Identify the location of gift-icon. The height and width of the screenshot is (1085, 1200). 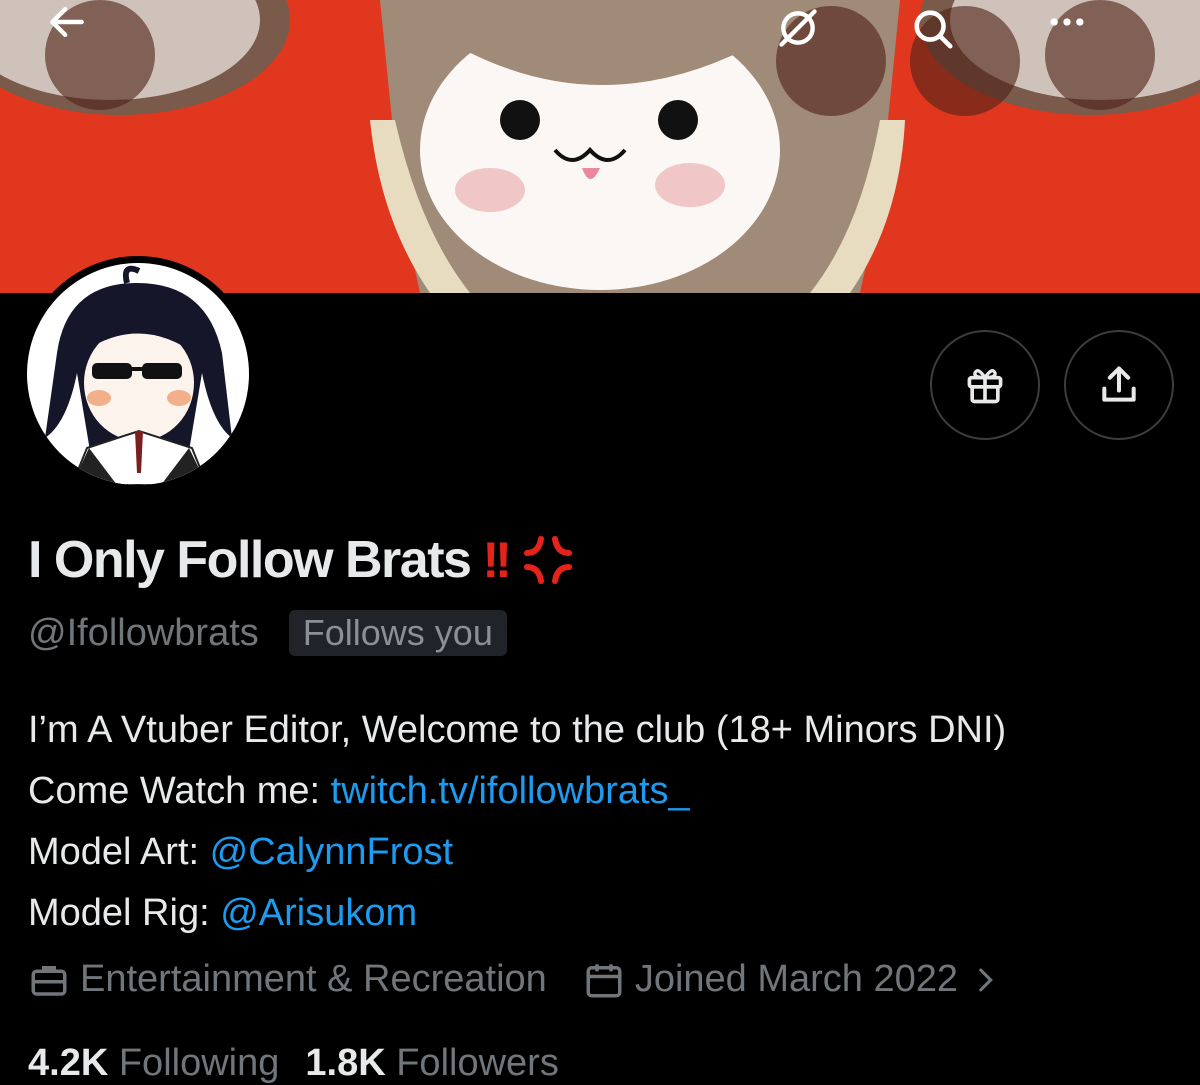
(985, 386).